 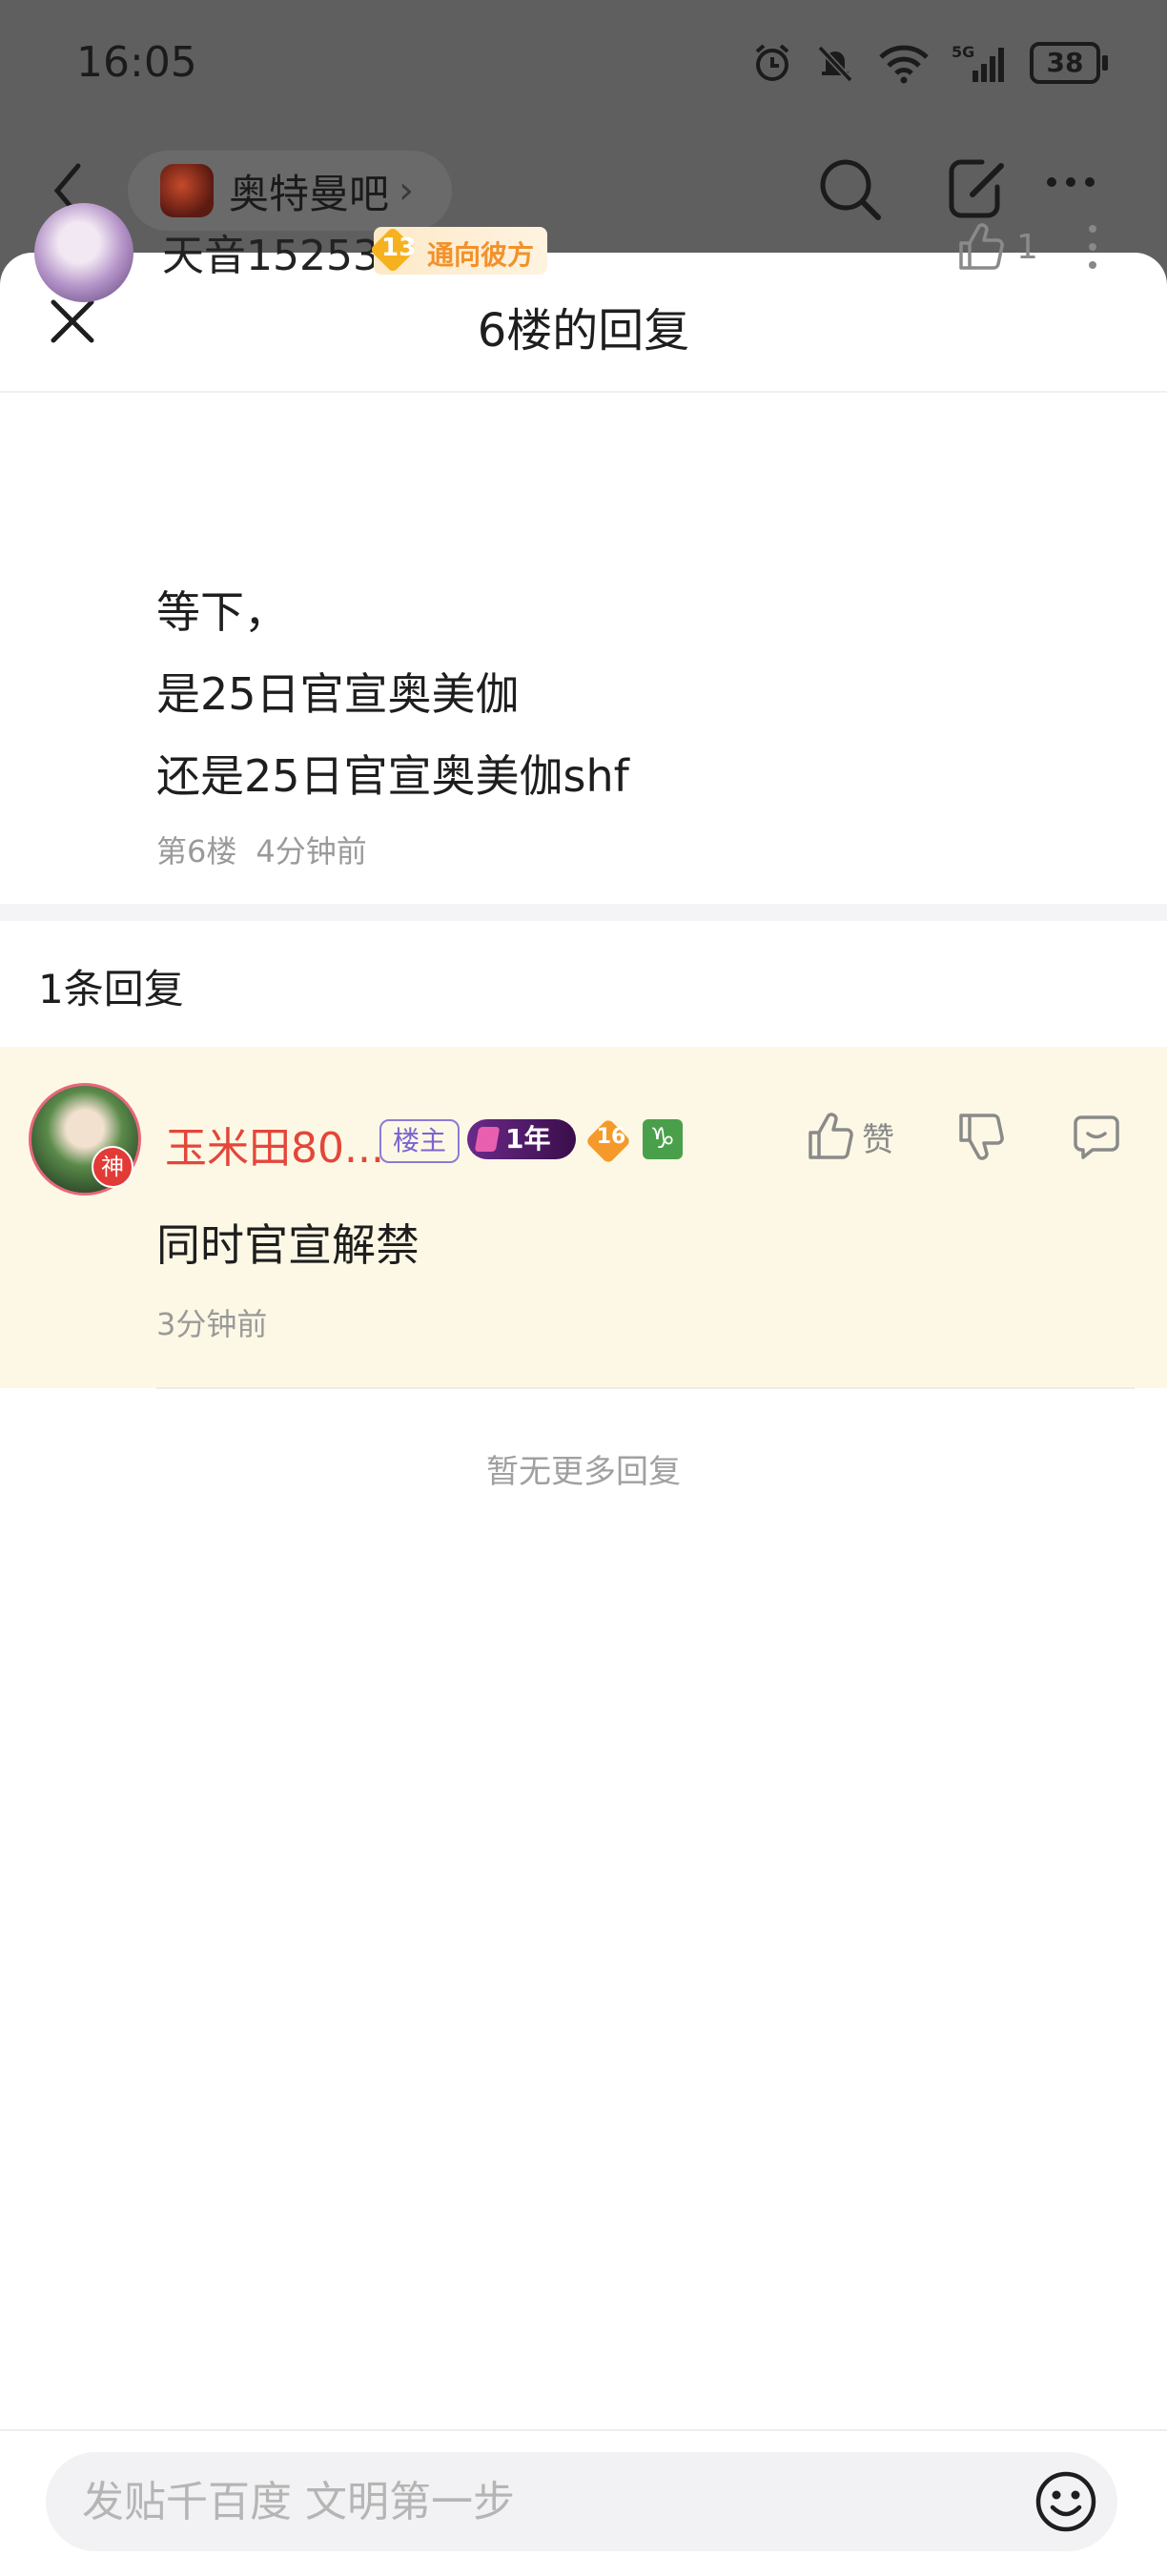 I want to click on like-label: 赞, so click(x=878, y=1140).